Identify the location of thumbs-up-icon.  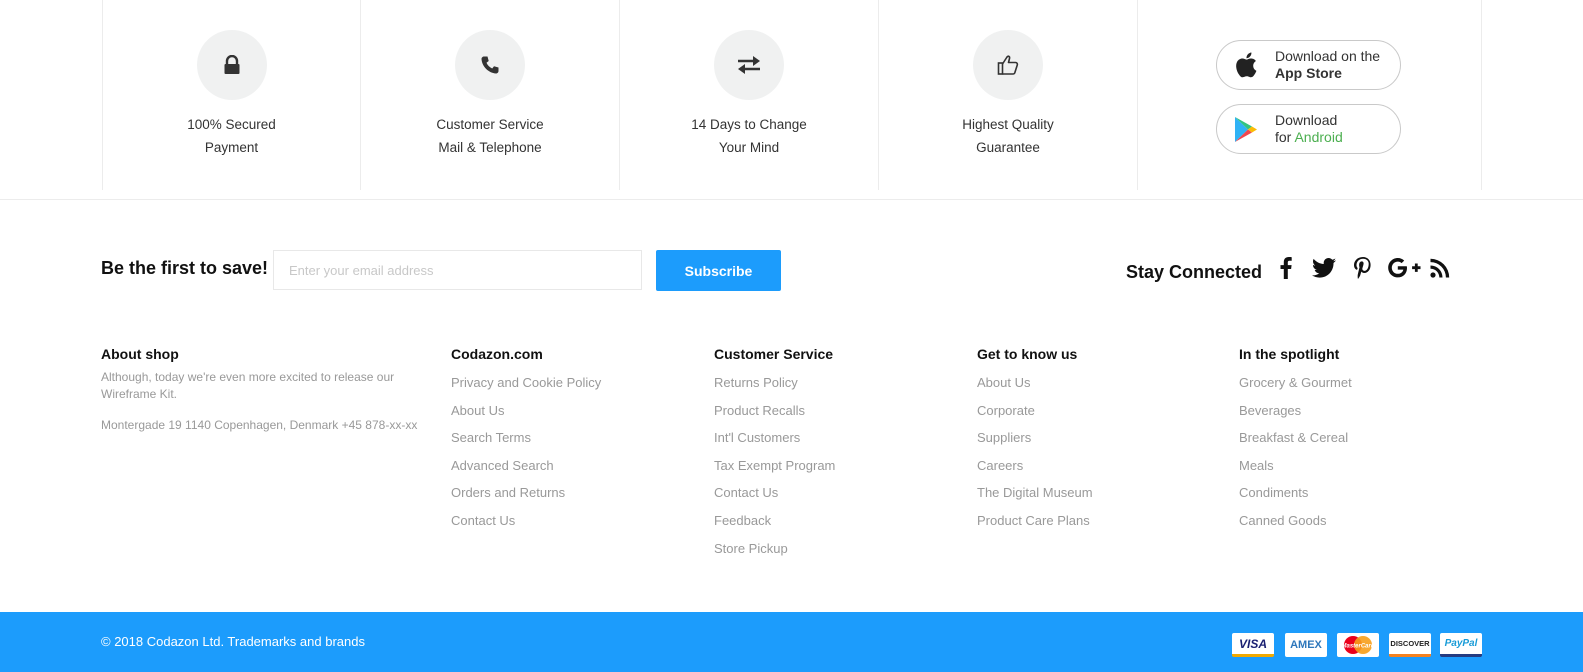
(1008, 65).